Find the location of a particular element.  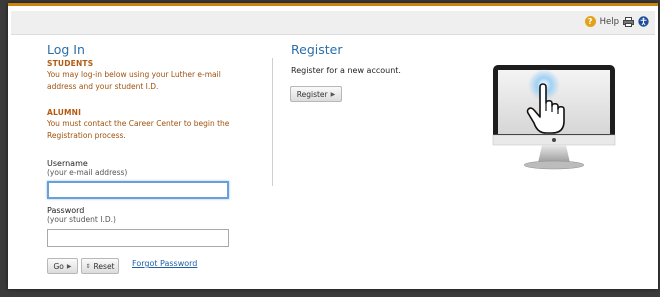

login-title: Log In is located at coordinates (66, 49).